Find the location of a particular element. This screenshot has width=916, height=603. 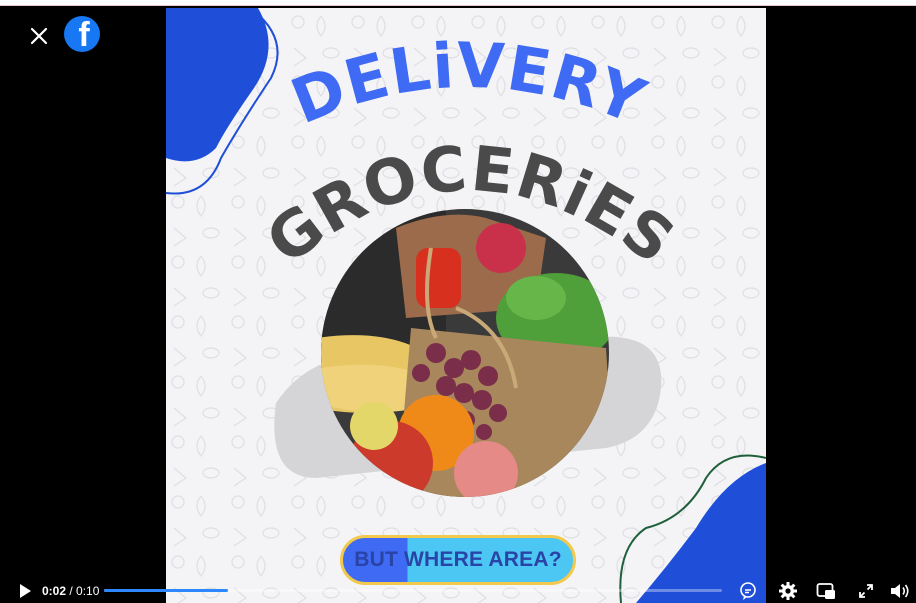

current-time: 0:02 is located at coordinates (54, 591).